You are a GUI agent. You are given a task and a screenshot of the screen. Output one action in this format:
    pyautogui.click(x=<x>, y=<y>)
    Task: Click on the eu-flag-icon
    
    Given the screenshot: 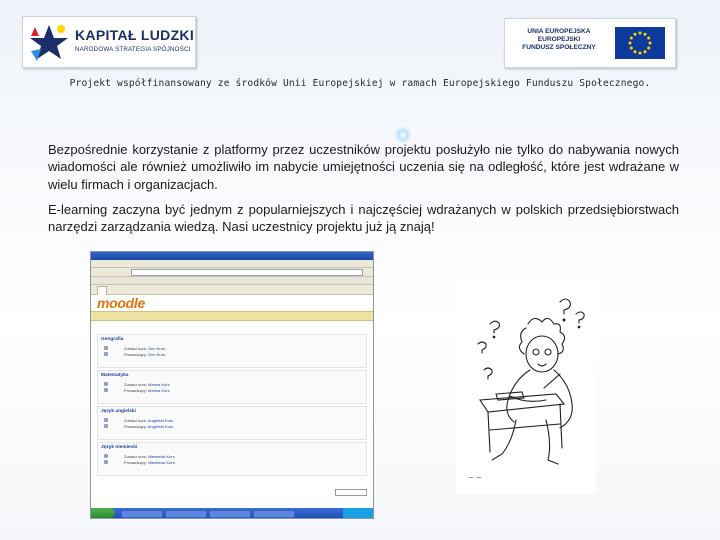 What is the action you would take?
    pyautogui.click(x=640, y=43)
    